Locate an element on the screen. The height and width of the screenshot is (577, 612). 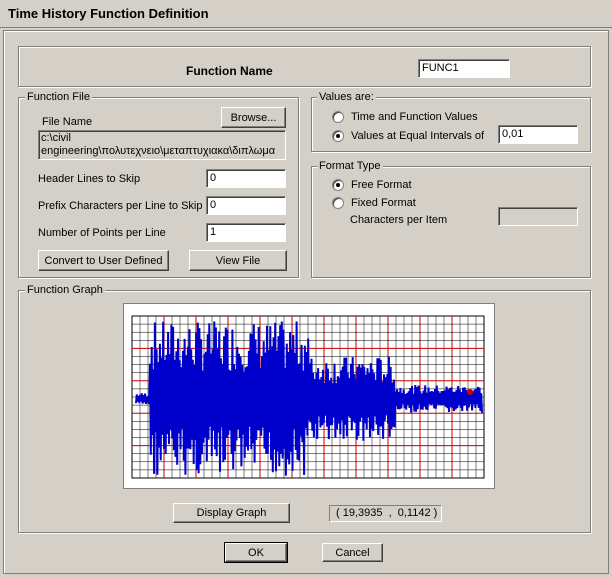
window-title: Time History Function Definition is located at coordinates (108, 13).